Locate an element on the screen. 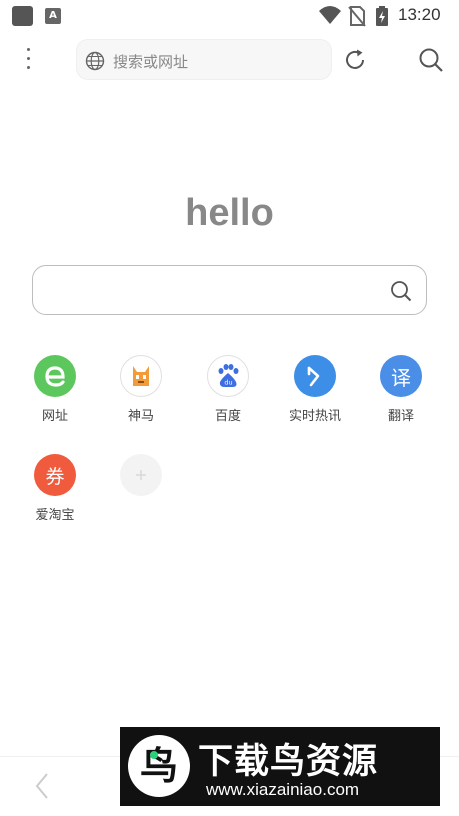  refresh-icon is located at coordinates (355, 60).